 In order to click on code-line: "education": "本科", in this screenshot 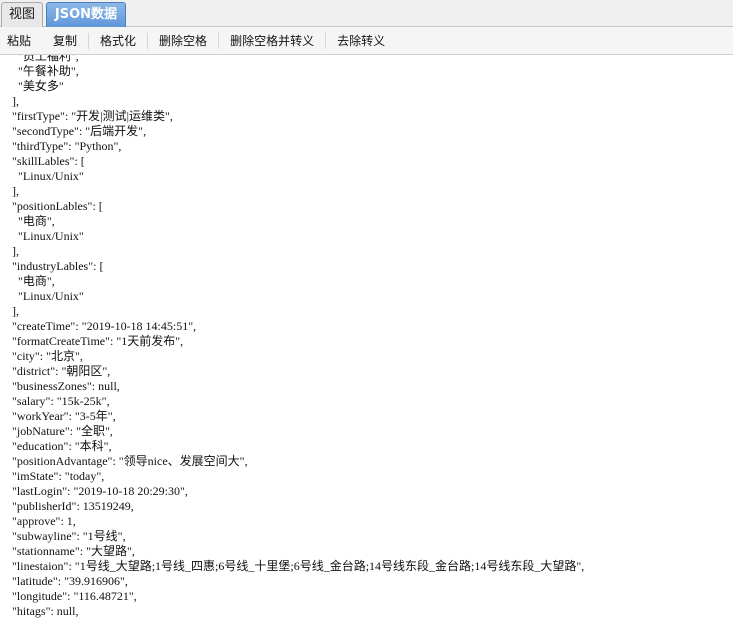, I will do `click(56, 446)`.